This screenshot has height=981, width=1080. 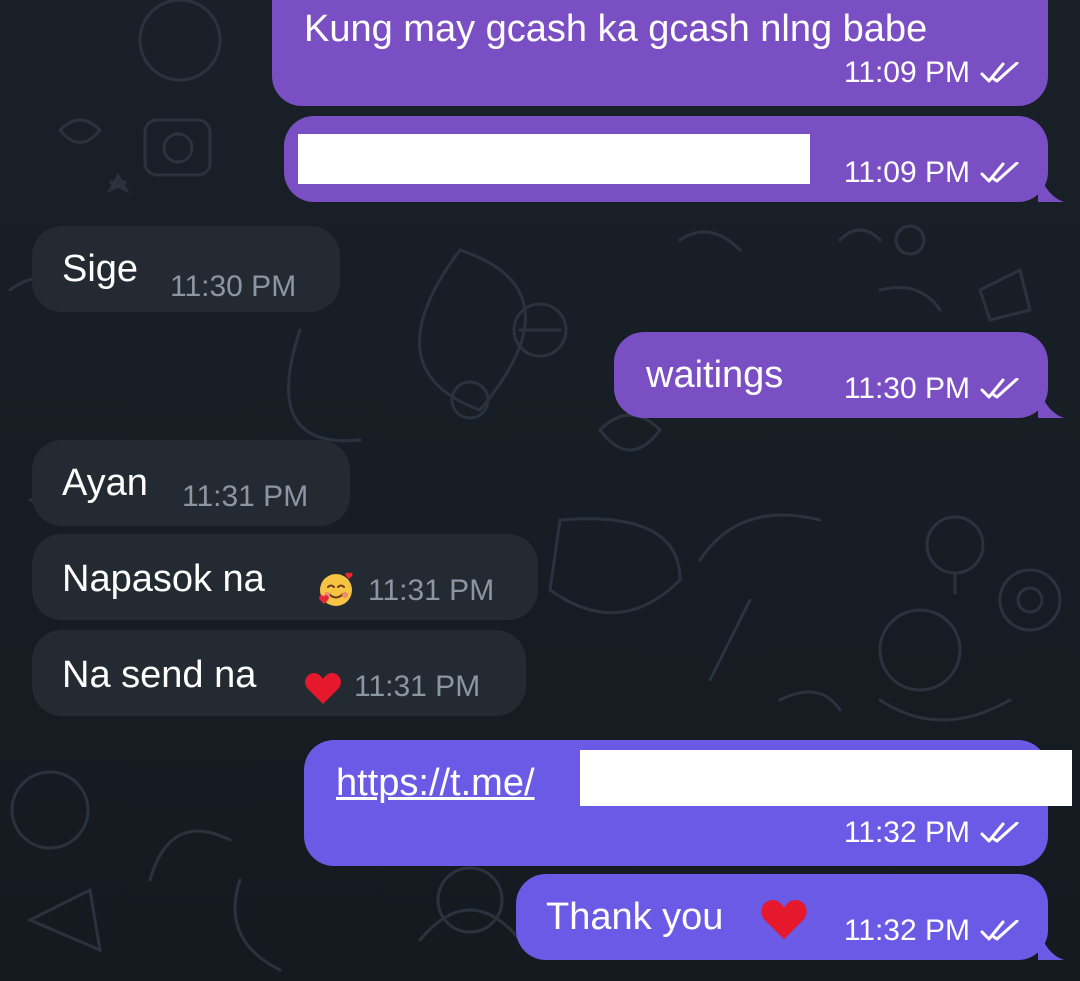 I want to click on outgoing-message: 11:09 PM, so click(x=666, y=159).